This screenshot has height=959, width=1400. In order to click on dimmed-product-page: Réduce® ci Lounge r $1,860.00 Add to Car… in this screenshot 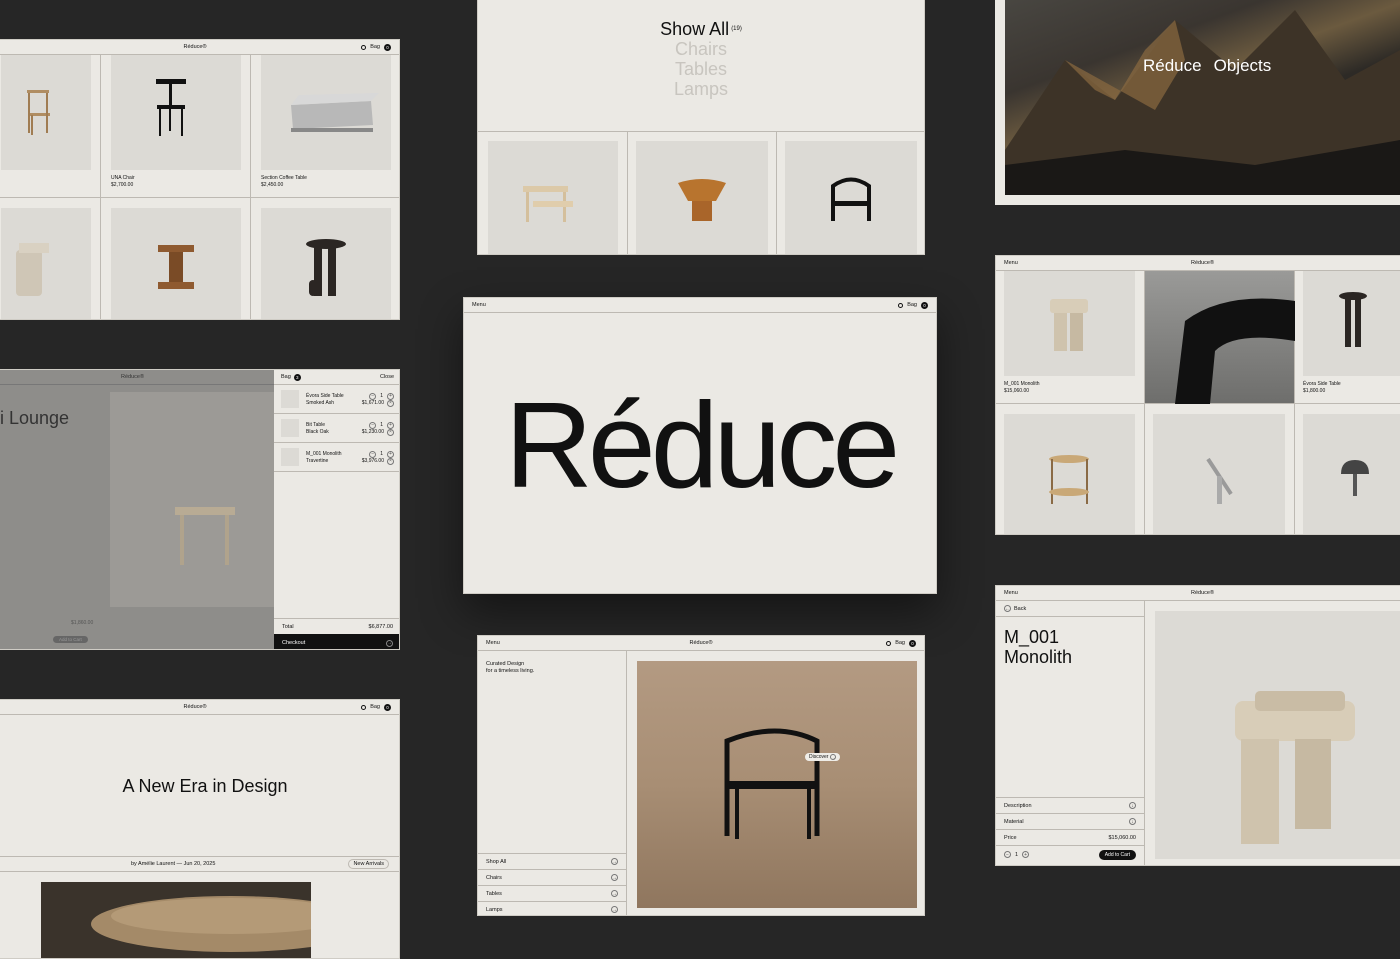, I will do `click(137, 509)`.